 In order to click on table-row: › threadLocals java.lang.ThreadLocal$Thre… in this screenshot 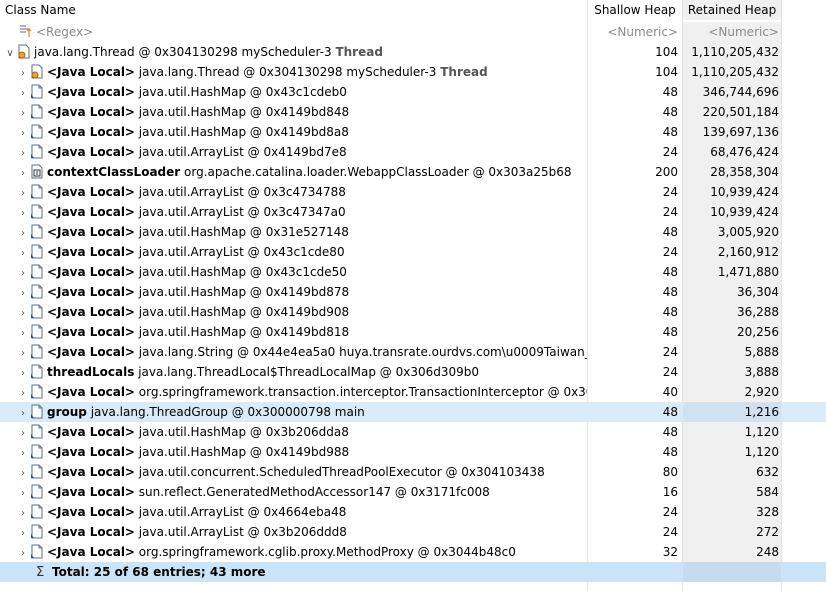, I will do `click(413, 372)`.